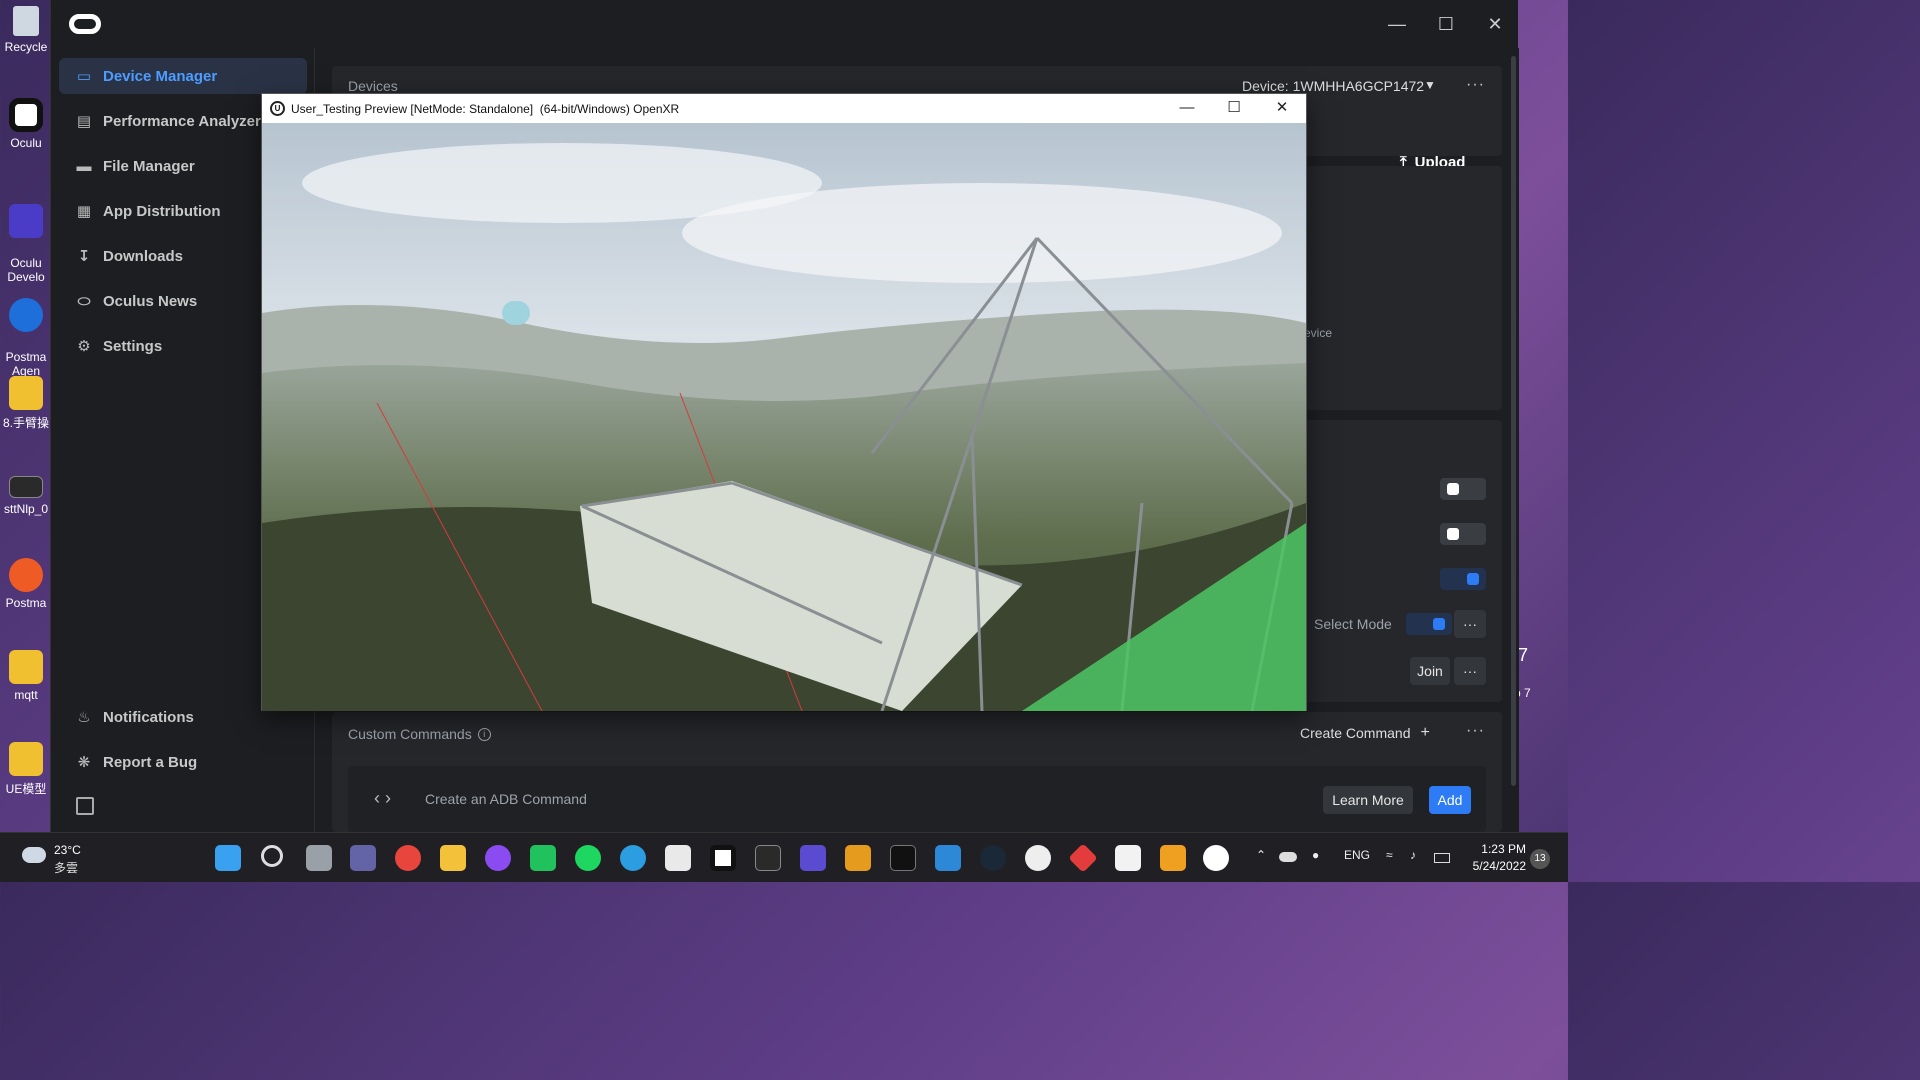 The image size is (1920, 1080). Describe the element at coordinates (1128, 858) in the screenshot. I see `python-file-icon` at that location.